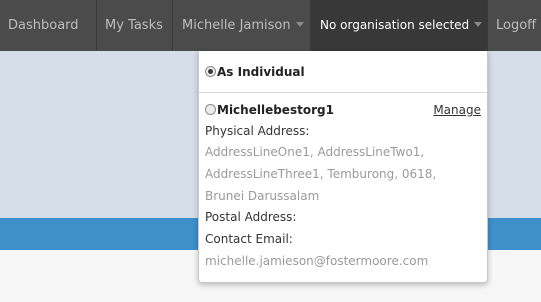  Describe the element at coordinates (210, 109) in the screenshot. I see `org-radio` at that location.